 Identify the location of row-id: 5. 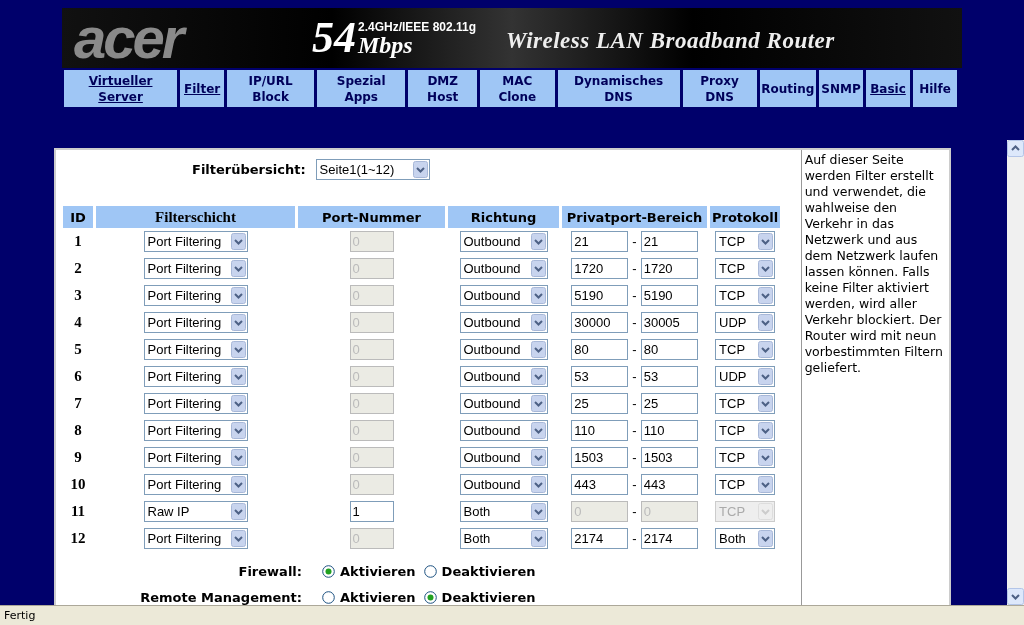
(78, 349).